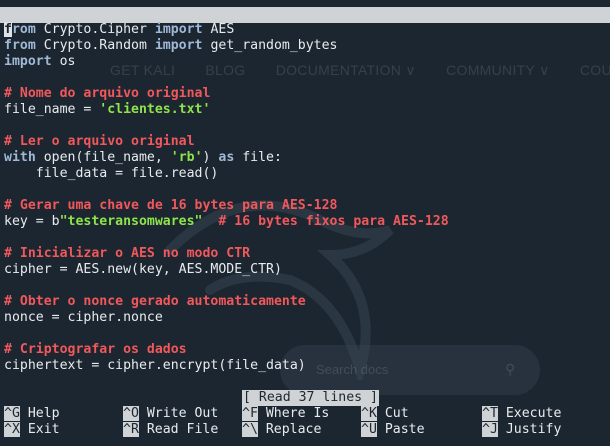 The height and width of the screenshot is (446, 610). I want to click on code-text: open(file_name,, so click(103, 157).